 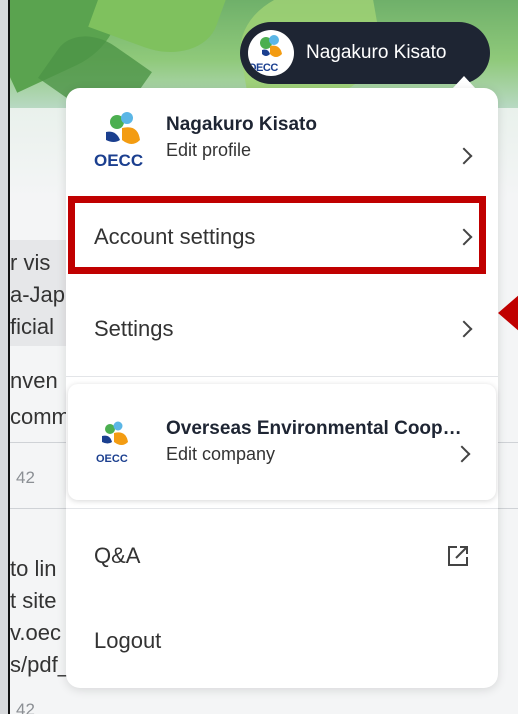 I want to click on user-menu-button: OECC Nagakuro Kisato, so click(x=365, y=53).